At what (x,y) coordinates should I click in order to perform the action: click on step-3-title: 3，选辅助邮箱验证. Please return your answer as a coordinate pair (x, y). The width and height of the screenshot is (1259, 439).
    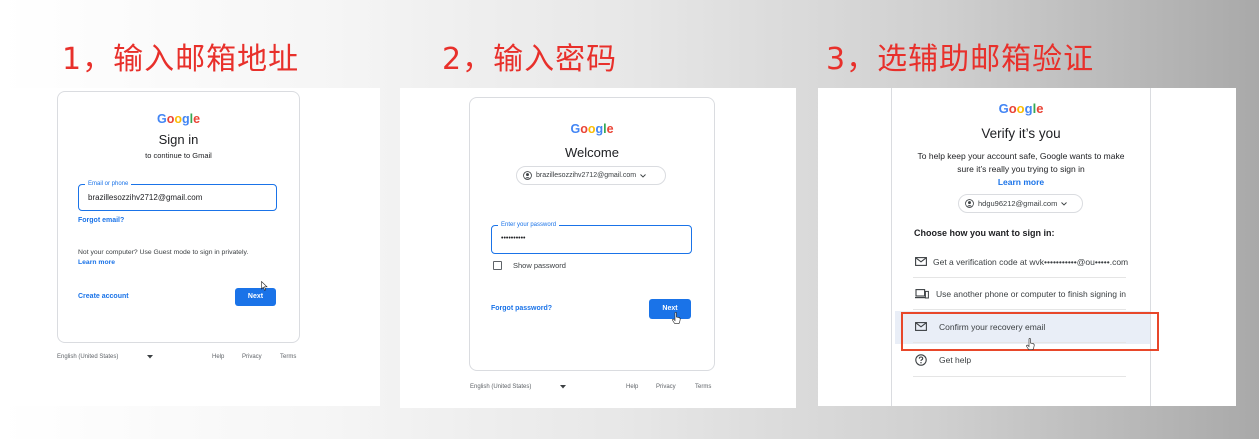
    Looking at the image, I should click on (960, 59).